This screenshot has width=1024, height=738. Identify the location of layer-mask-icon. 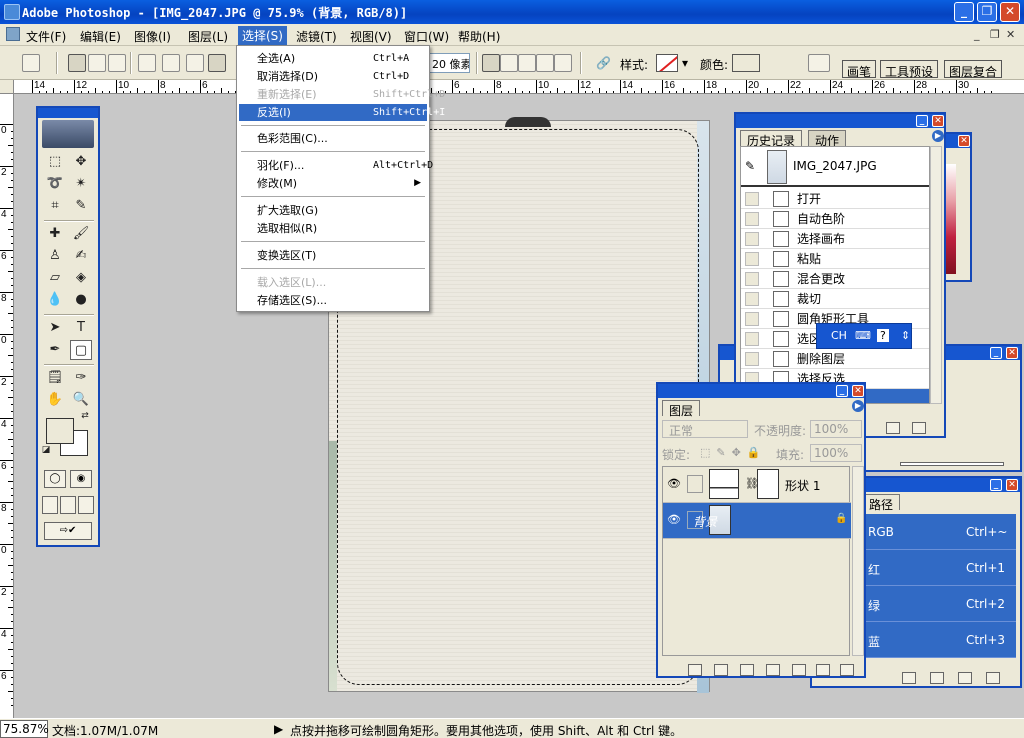
(747, 670).